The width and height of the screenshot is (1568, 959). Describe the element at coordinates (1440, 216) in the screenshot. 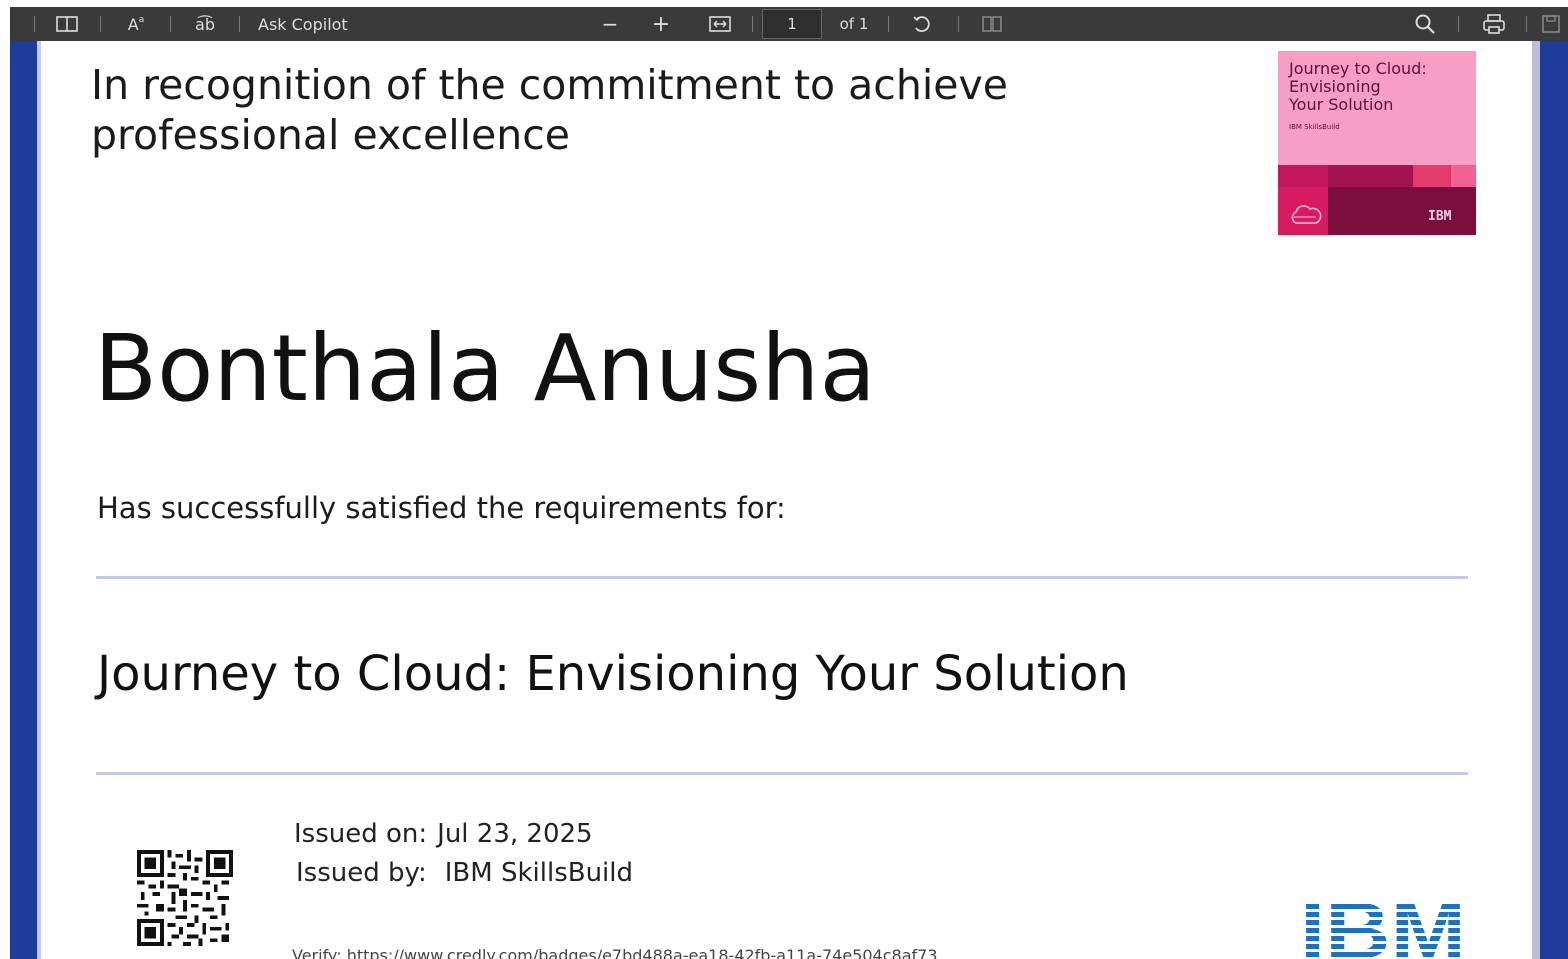

I see `badge-brand: IBM` at that location.